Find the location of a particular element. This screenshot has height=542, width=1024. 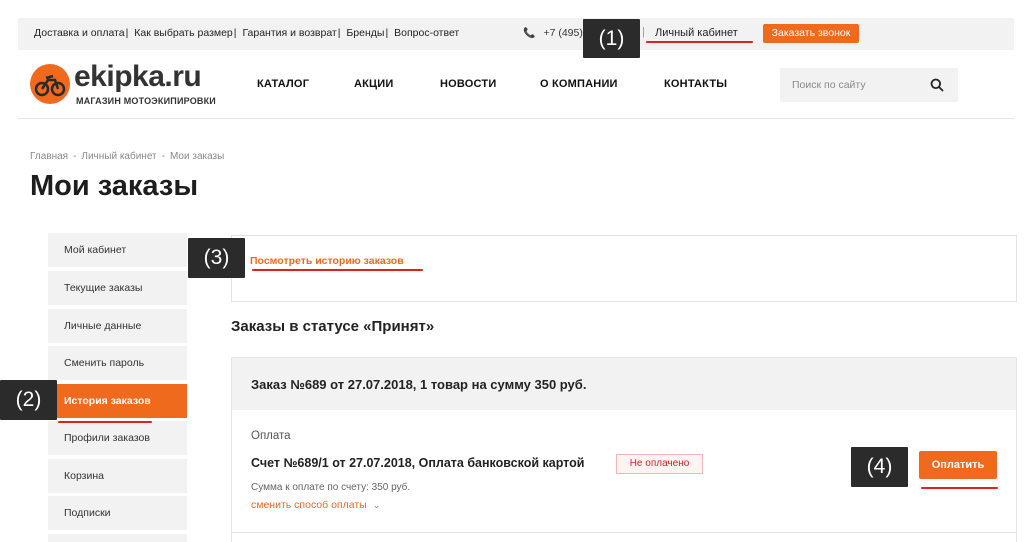

sidebar-item-subscriptions: Подписки is located at coordinates (117, 513).